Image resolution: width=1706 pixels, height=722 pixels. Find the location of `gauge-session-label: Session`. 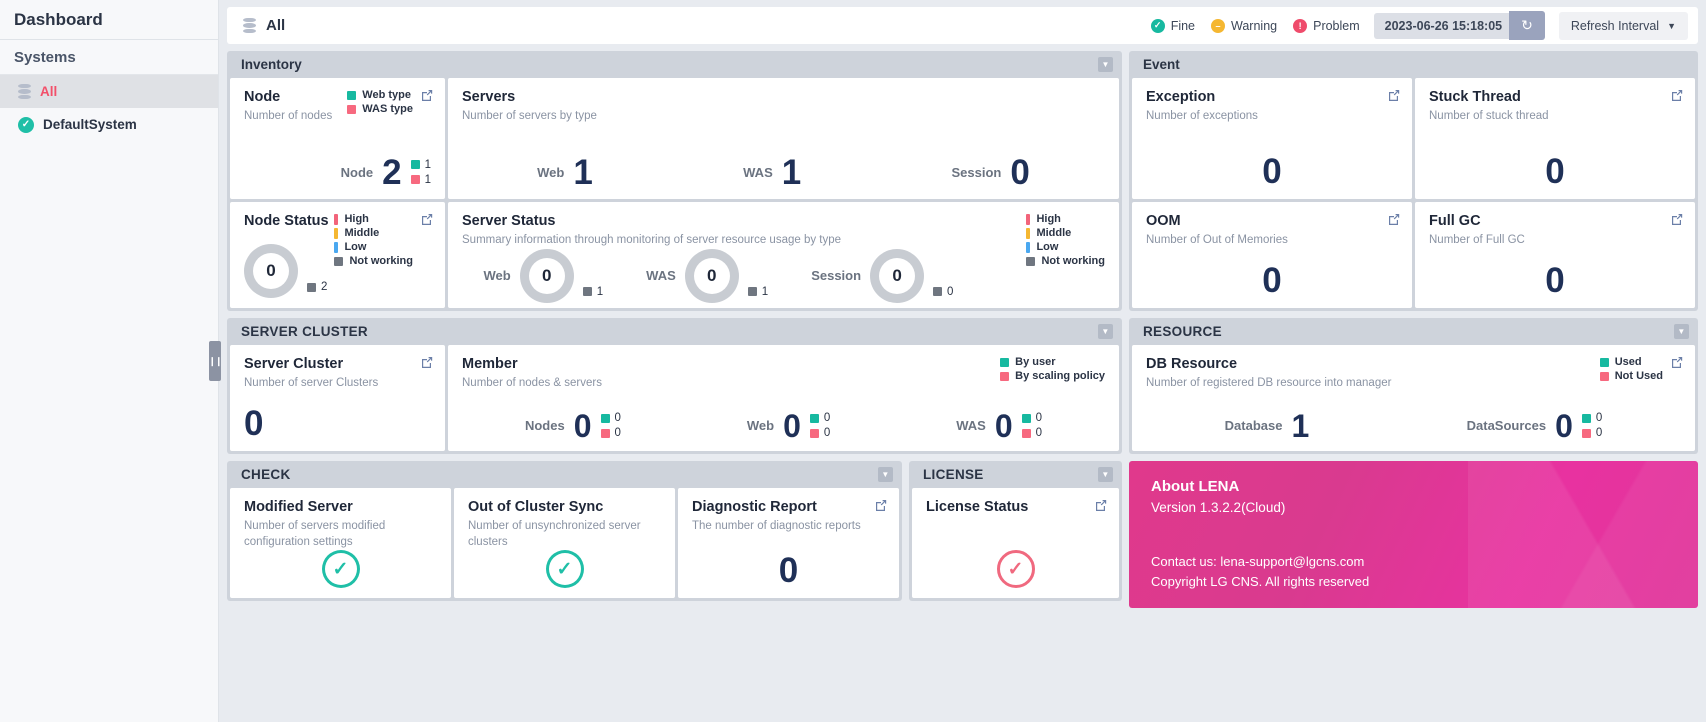

gauge-session-label: Session is located at coordinates (836, 276).